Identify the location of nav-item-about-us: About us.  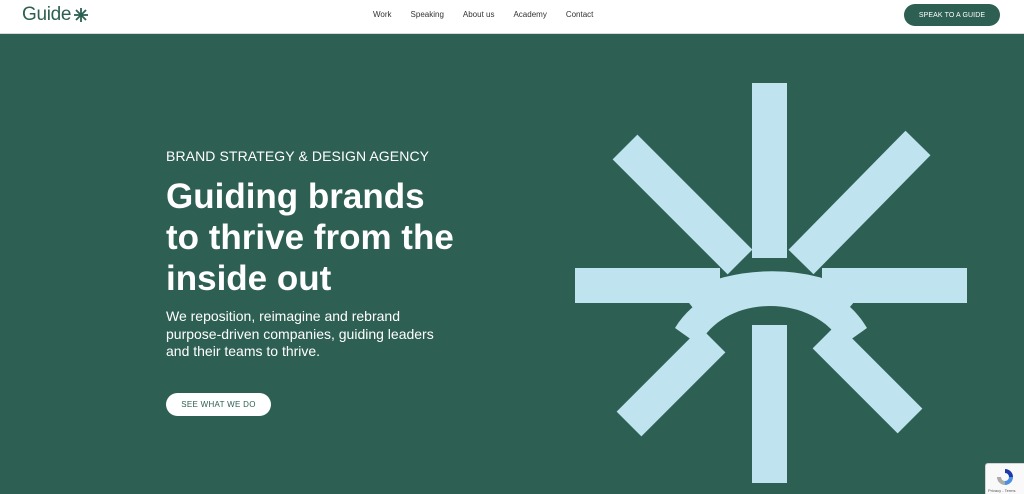
(479, 15).